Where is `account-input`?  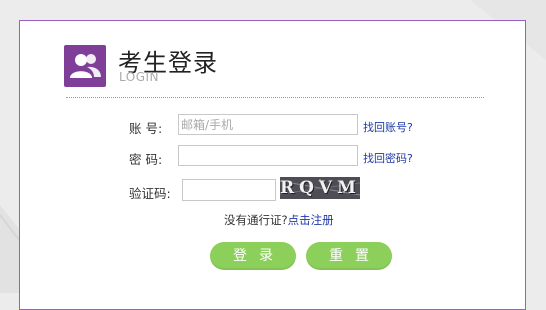
account-input is located at coordinates (268, 124).